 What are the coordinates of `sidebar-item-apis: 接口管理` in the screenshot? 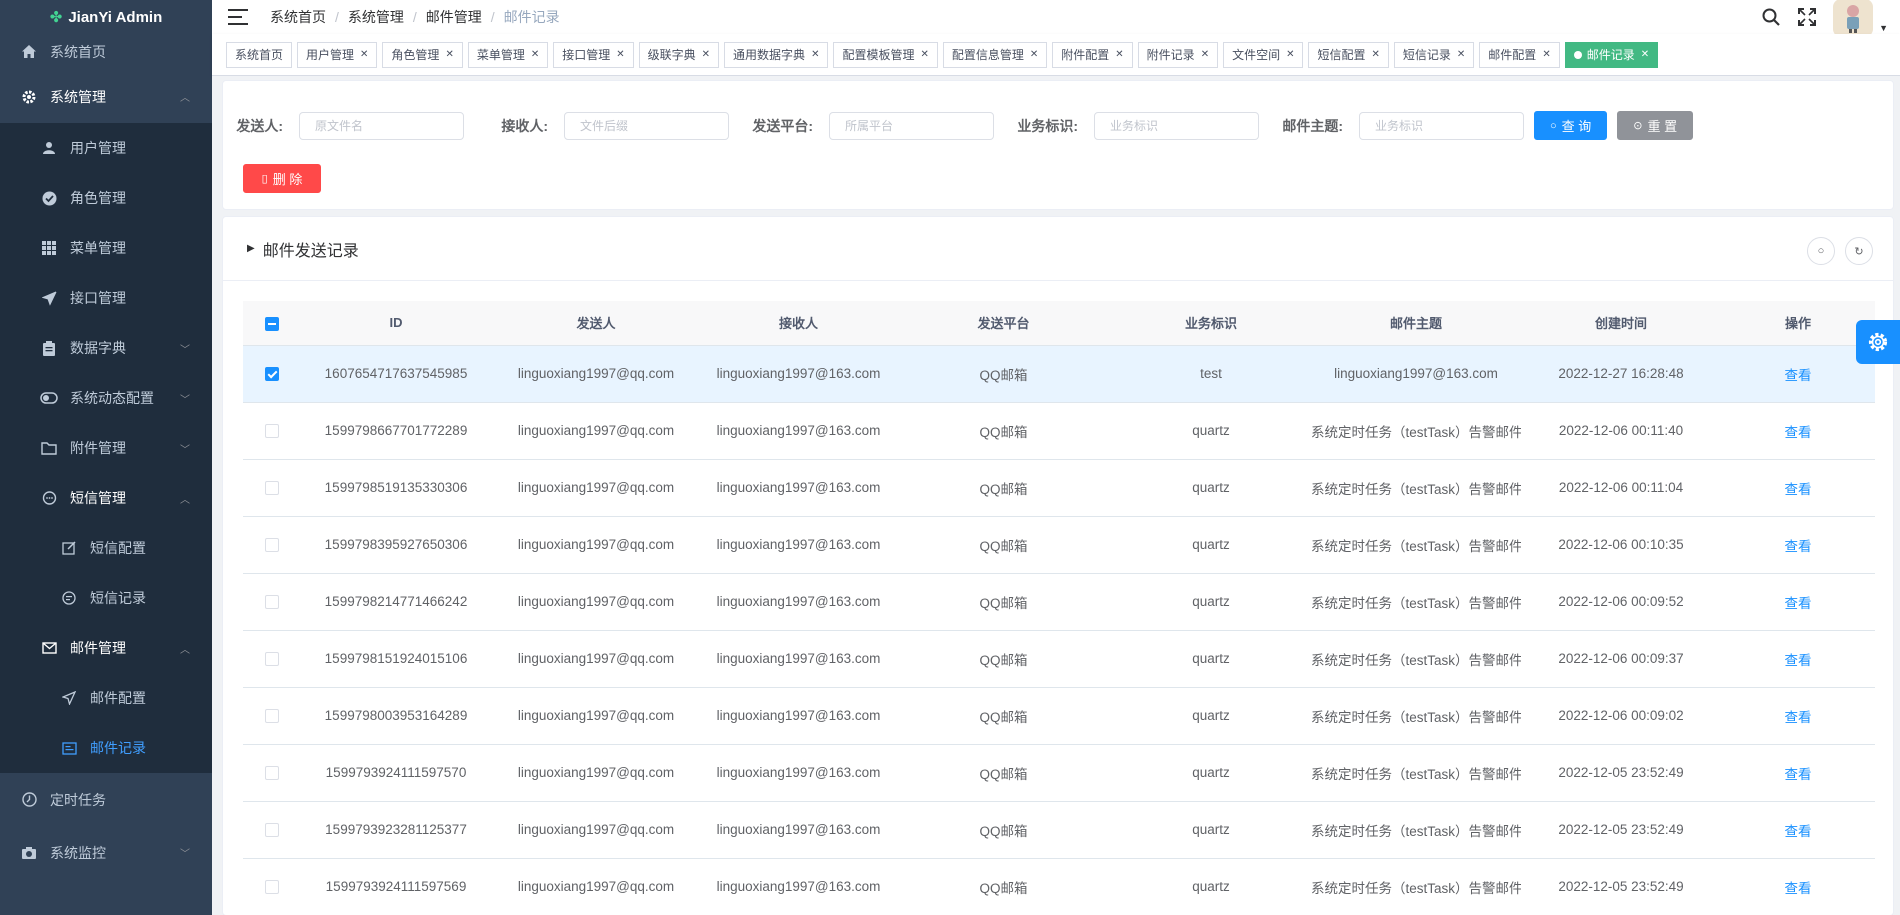 It's located at (106, 298).